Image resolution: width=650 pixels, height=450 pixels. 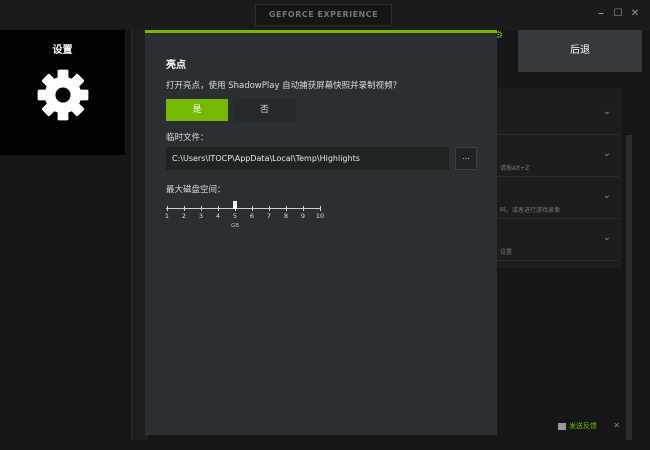 I want to click on dialog-title: 亮点, so click(x=176, y=65).